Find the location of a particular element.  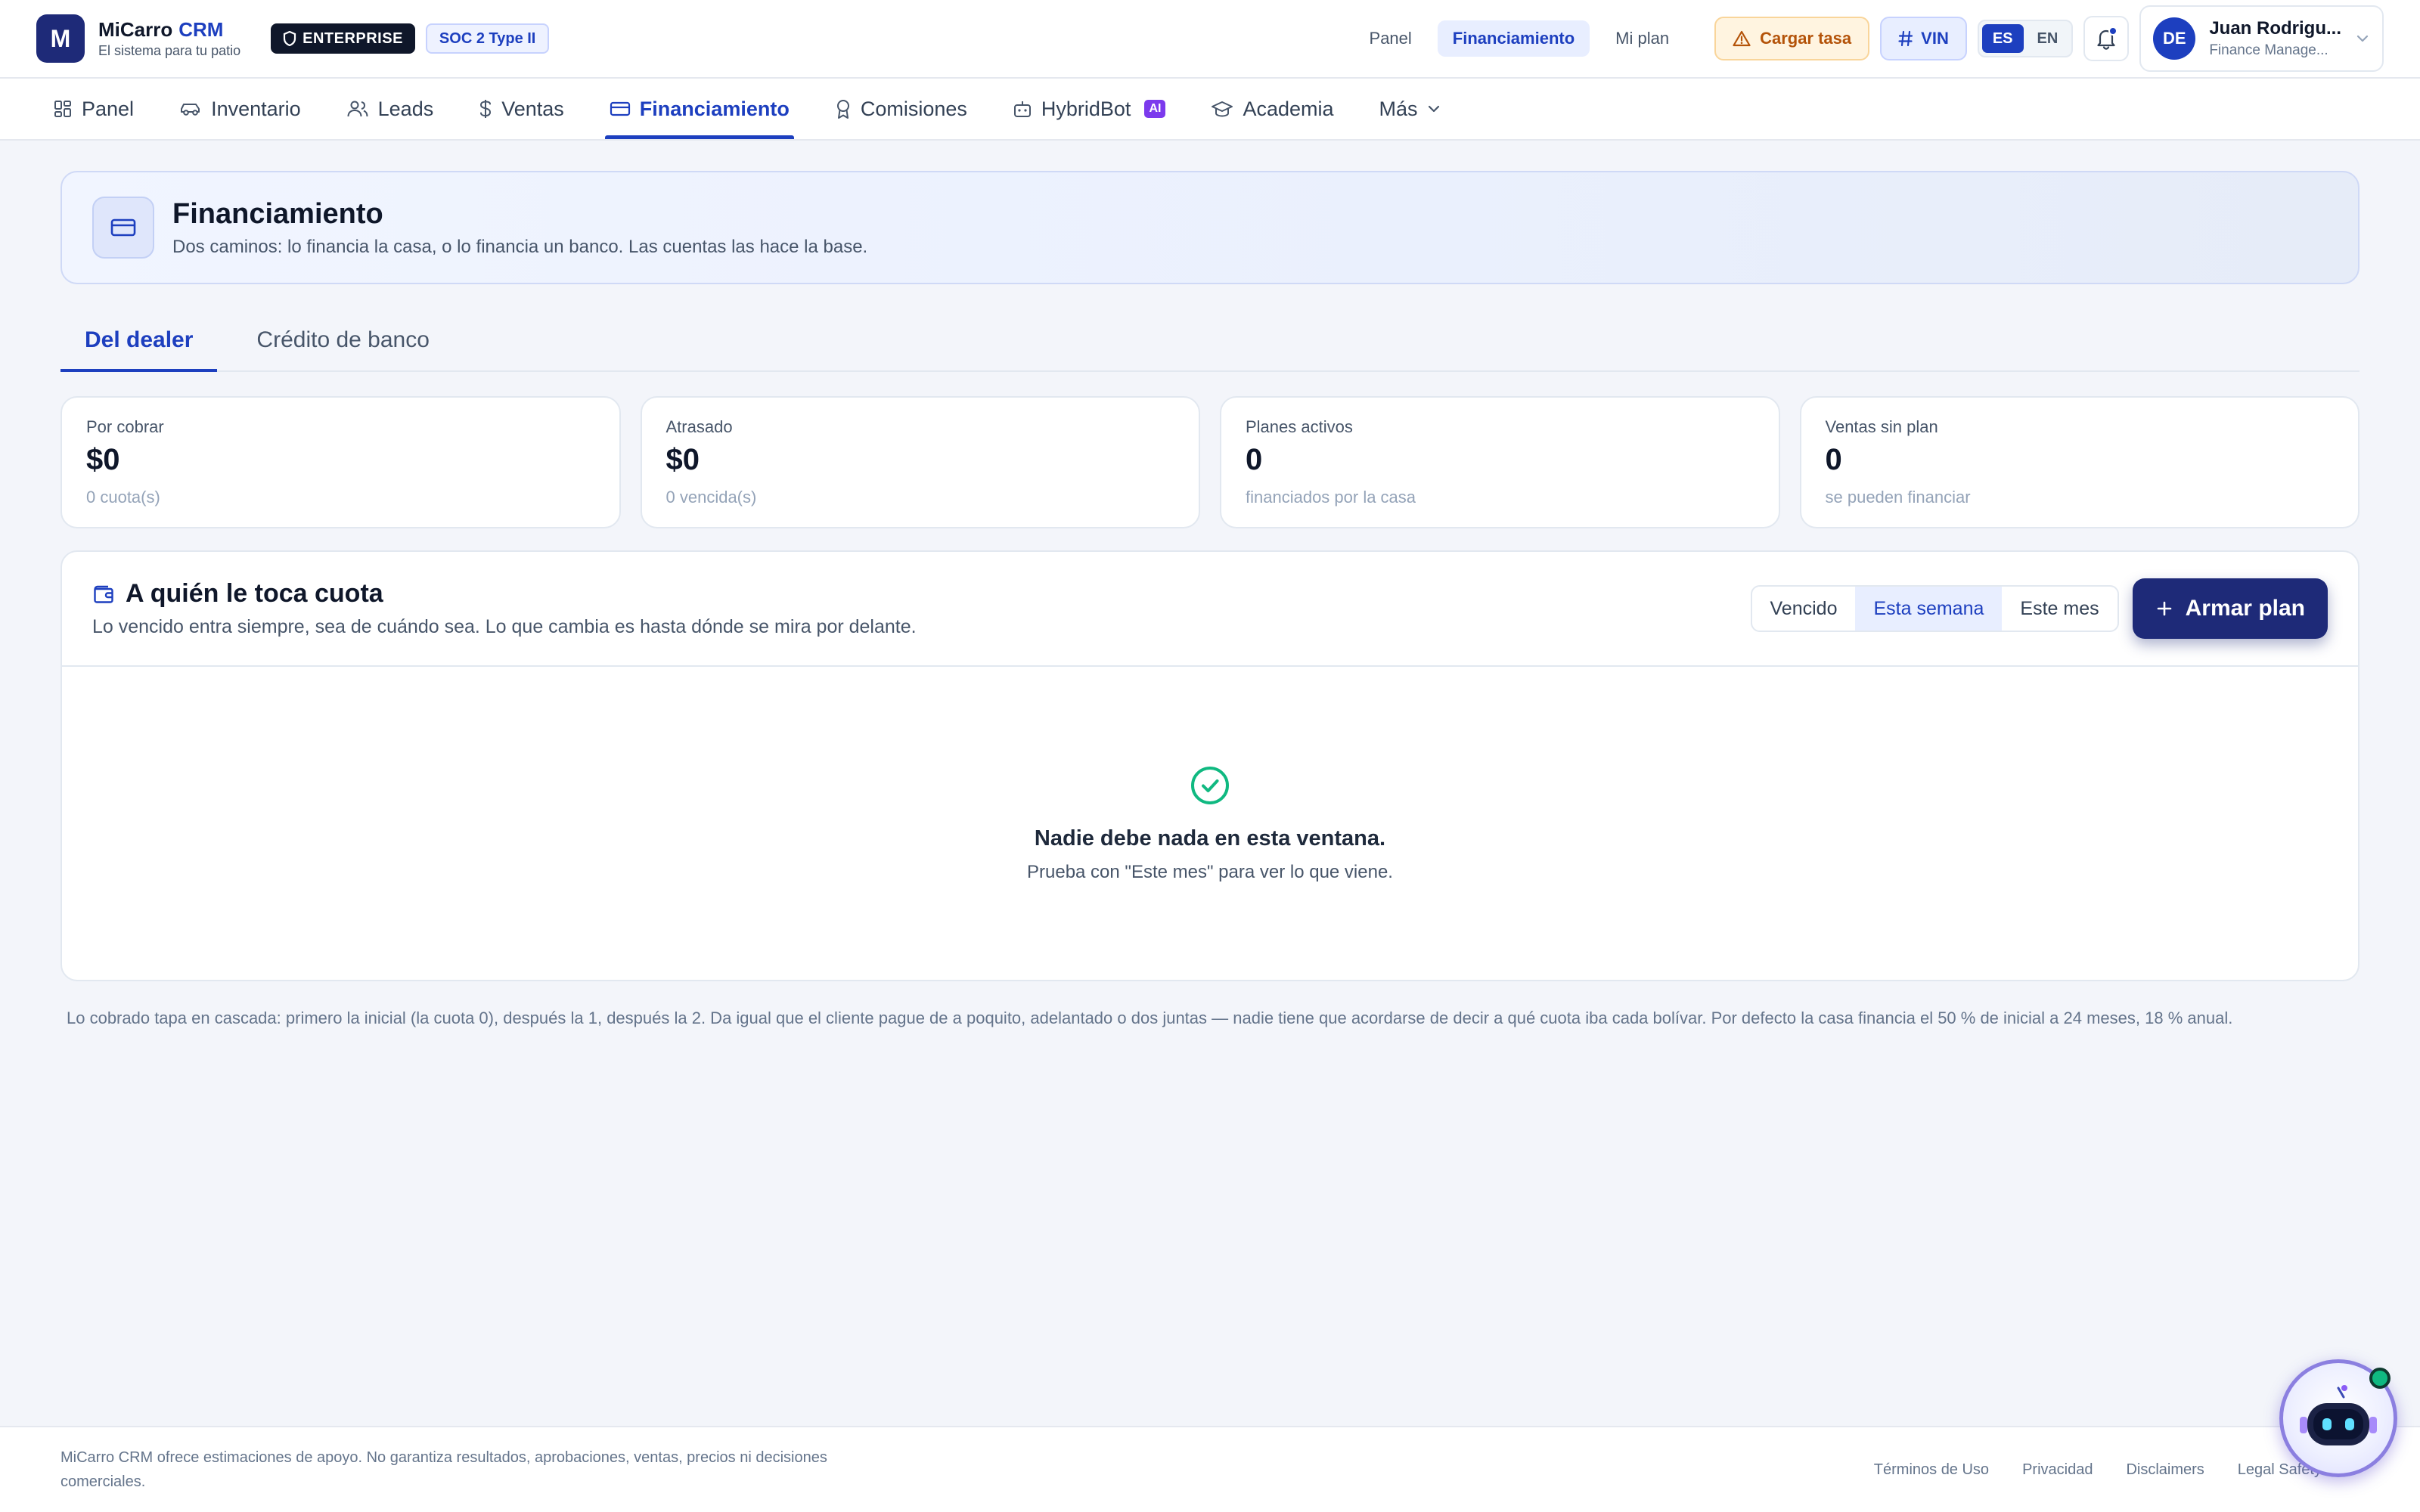

nav-item-ventas: Ventas is located at coordinates (521, 109).